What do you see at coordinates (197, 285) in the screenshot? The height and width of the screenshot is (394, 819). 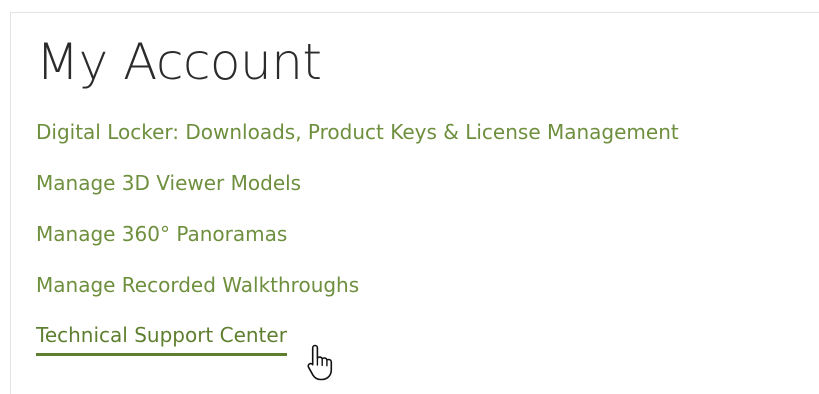 I see `manage-recorded-walkthroughs-link: Manage Recorded Walkthroughs` at bounding box center [197, 285].